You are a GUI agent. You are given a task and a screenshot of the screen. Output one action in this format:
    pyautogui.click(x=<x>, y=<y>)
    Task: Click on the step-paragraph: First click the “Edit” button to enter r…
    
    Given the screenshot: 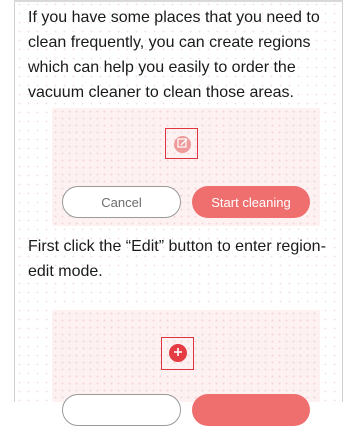 What is the action you would take?
    pyautogui.click(x=177, y=259)
    